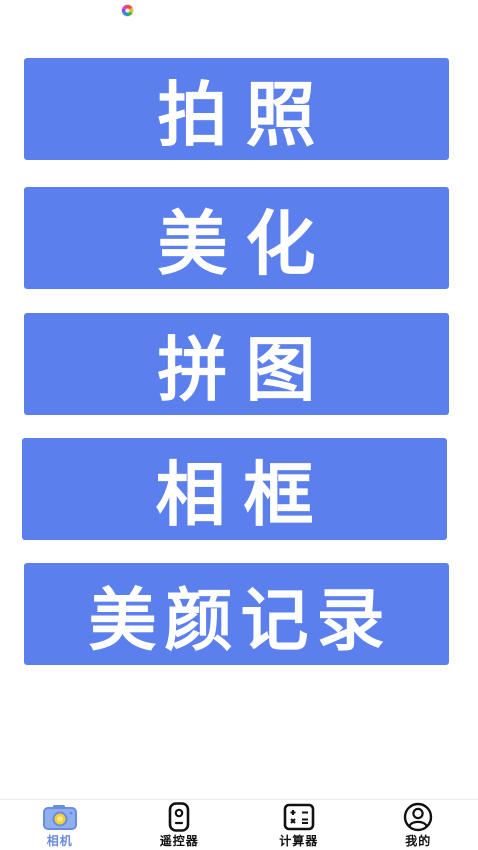 This screenshot has height=850, width=478. I want to click on bottom-tab-bar: 相机 遥控器 计算器 我的, so click(239, 824).